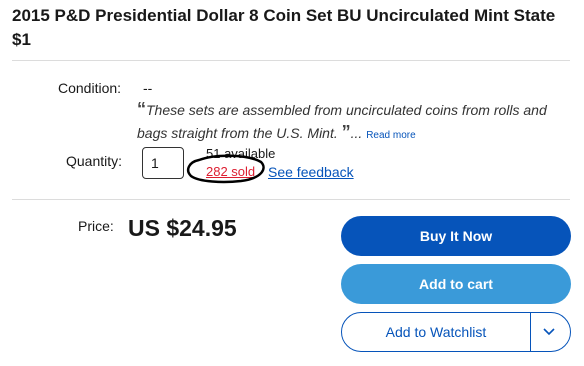  What do you see at coordinates (226, 169) in the screenshot?
I see `hand-drawn-circle-annotation` at bounding box center [226, 169].